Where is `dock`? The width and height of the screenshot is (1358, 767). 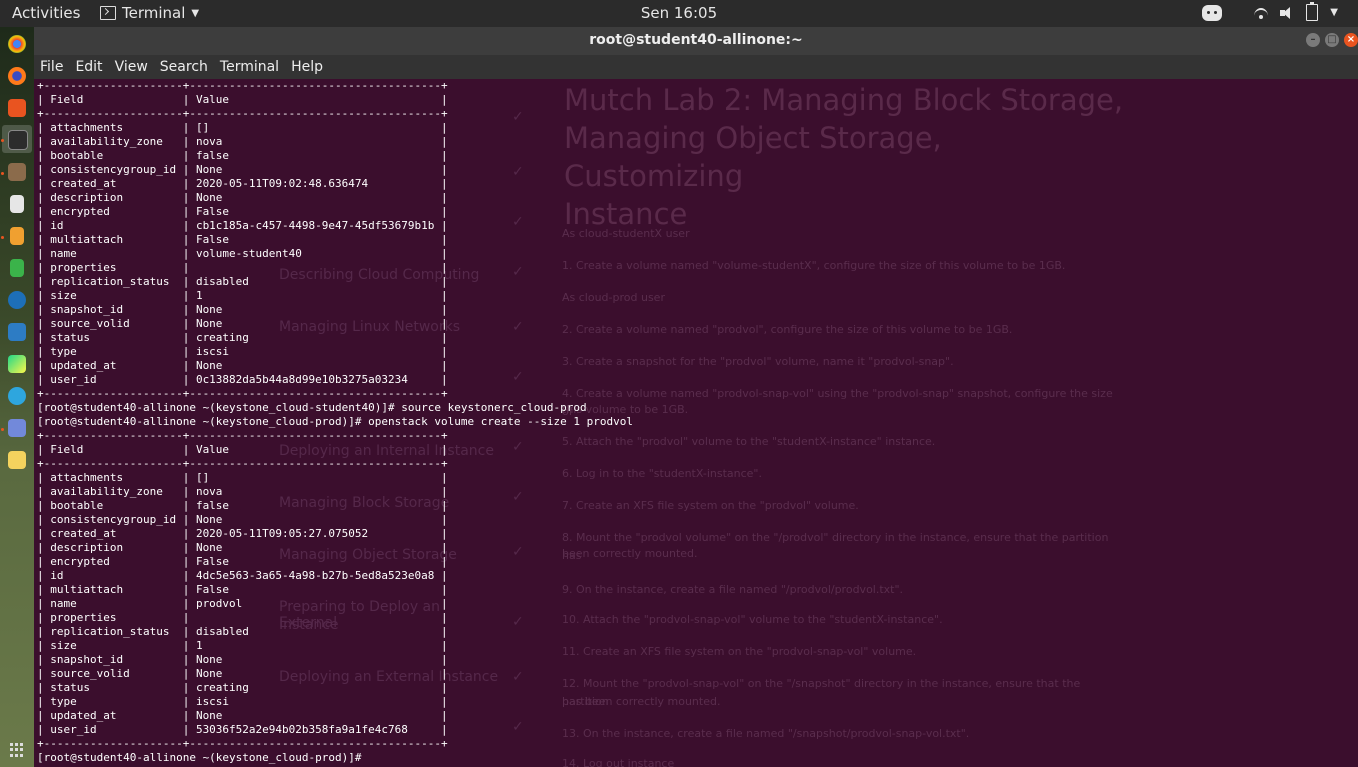 dock is located at coordinates (17, 397).